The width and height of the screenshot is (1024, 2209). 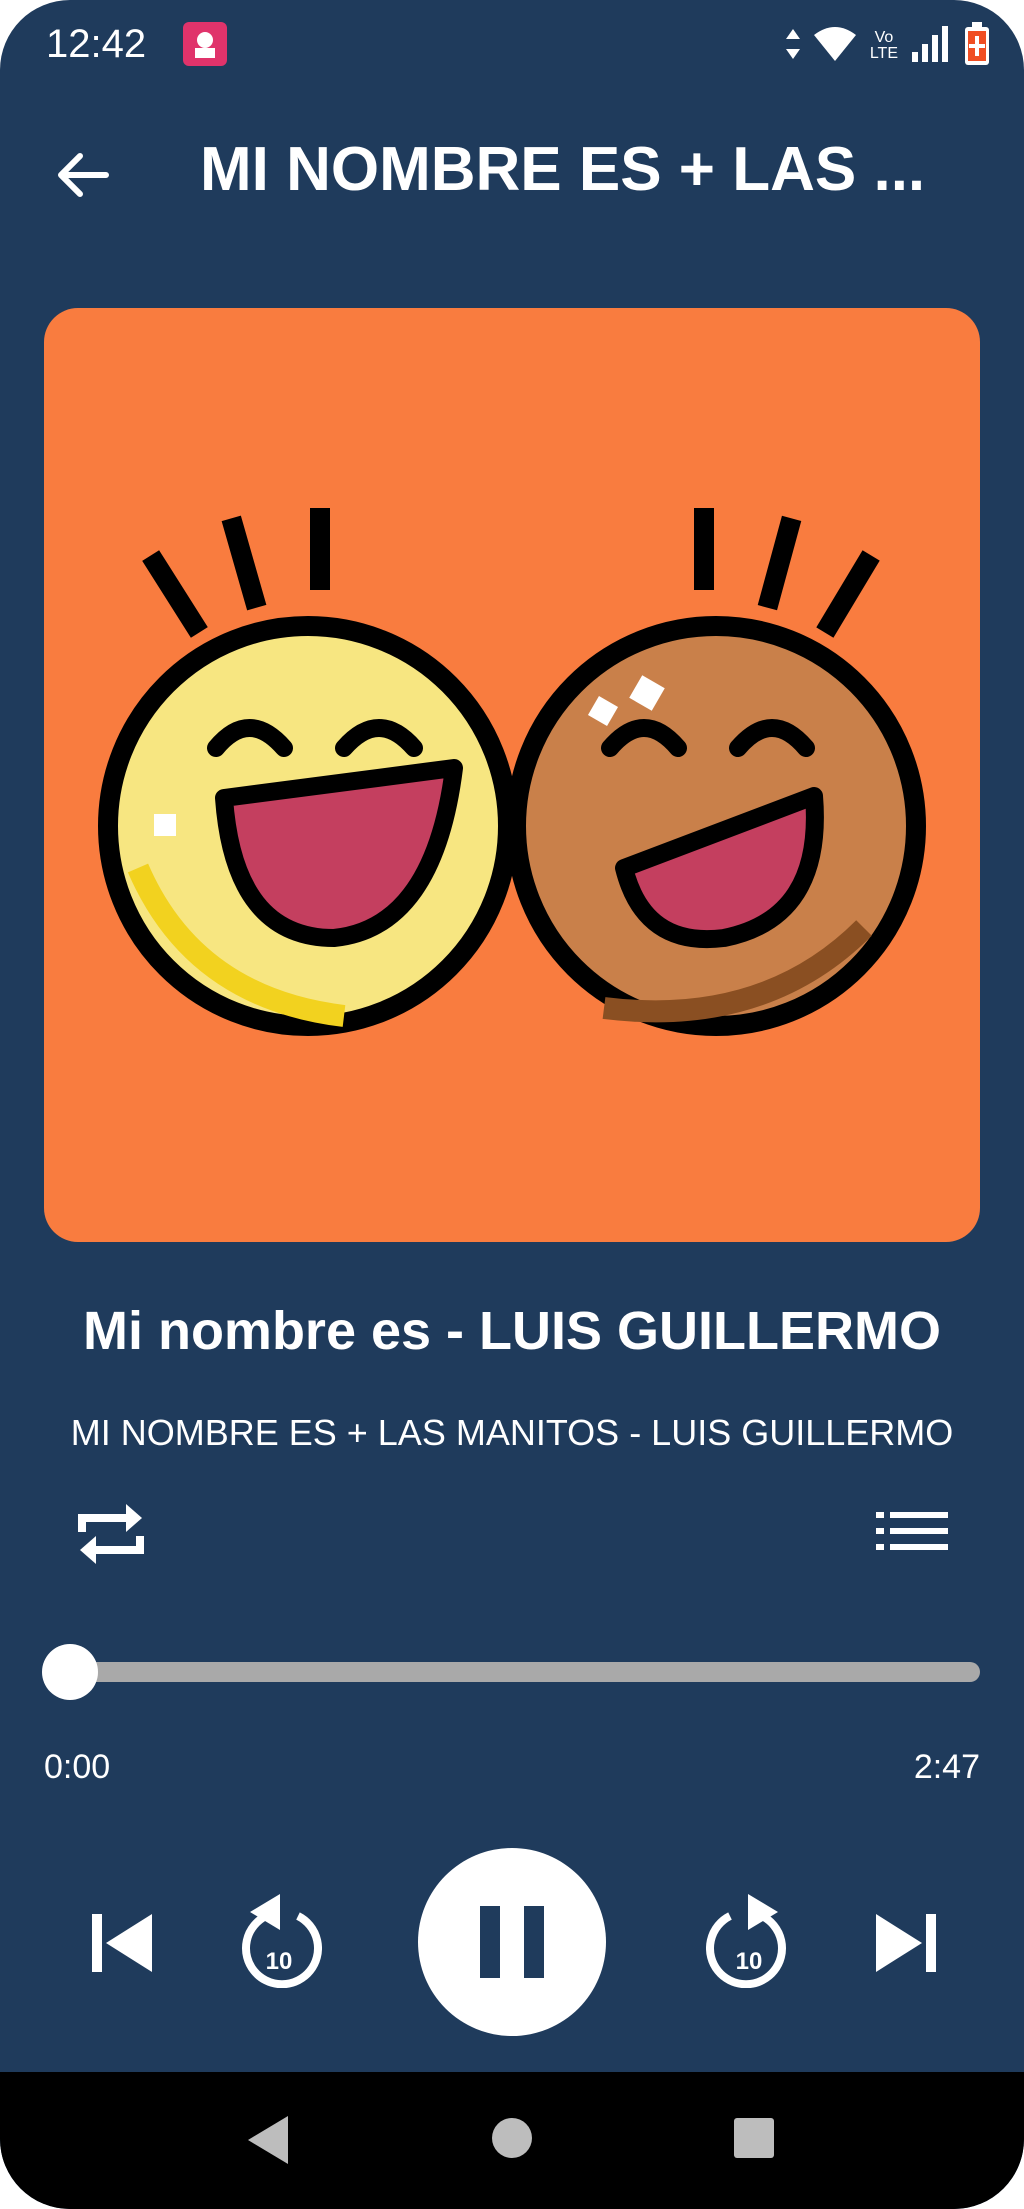 What do you see at coordinates (749, 1961) in the screenshot?
I see `forward-label: 10` at bounding box center [749, 1961].